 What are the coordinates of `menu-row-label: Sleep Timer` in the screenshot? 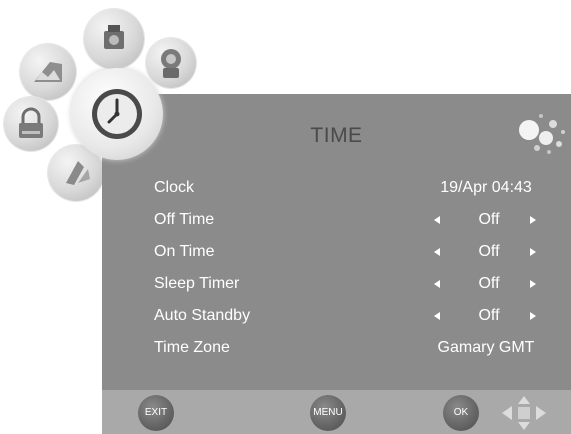 It's located at (197, 283).